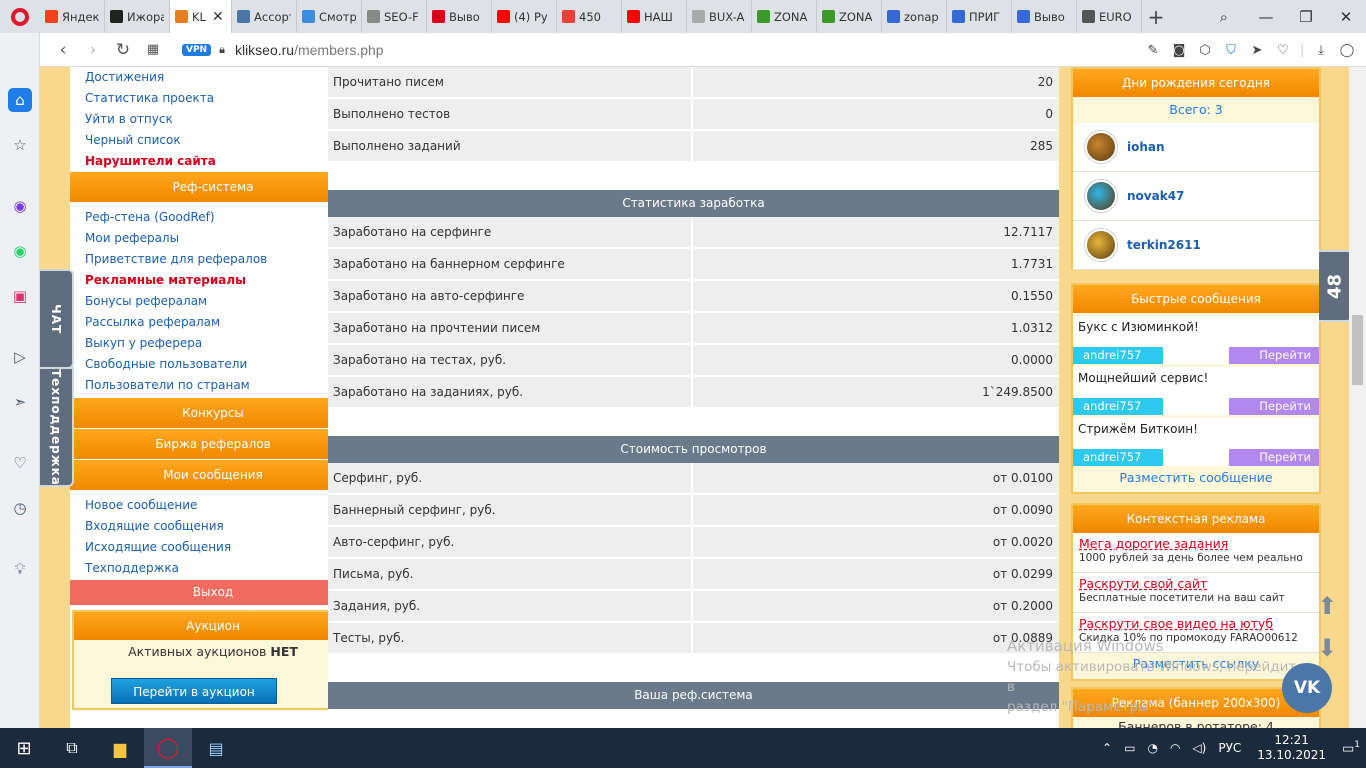  I want to click on language-indicator: РУС, so click(1229, 748).